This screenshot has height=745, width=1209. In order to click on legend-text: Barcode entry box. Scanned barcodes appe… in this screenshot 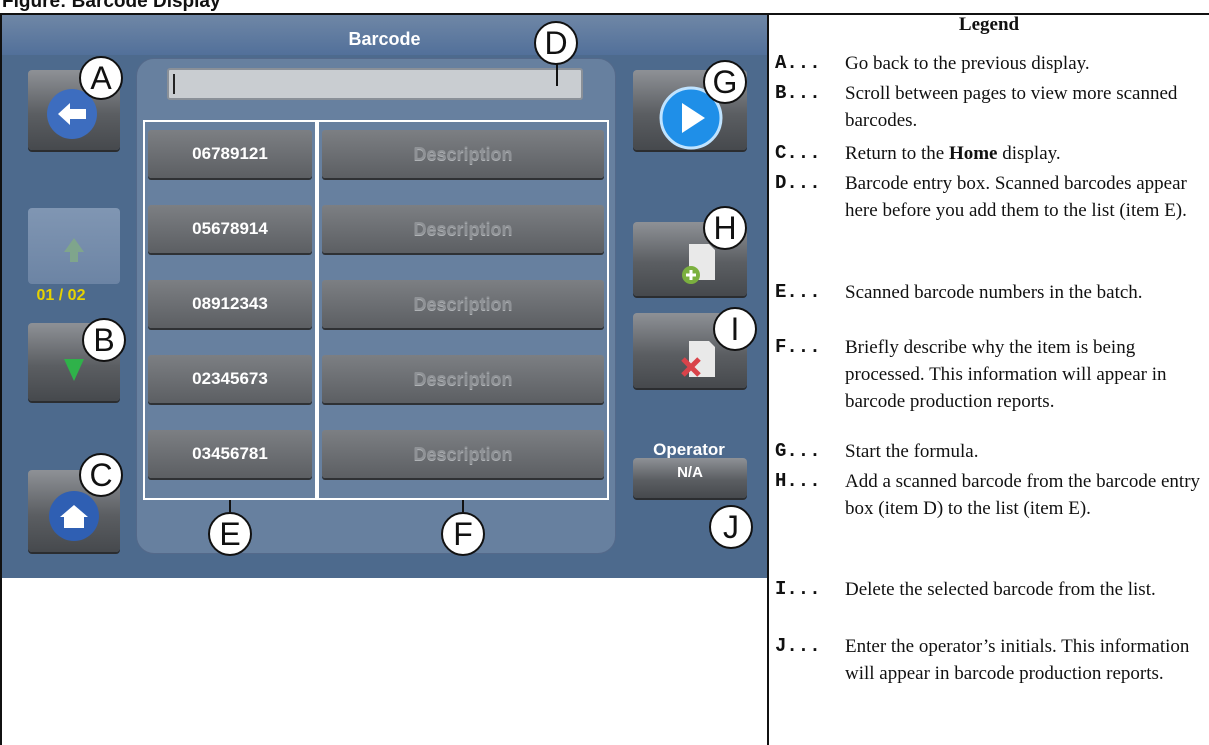, I will do `click(1016, 197)`.